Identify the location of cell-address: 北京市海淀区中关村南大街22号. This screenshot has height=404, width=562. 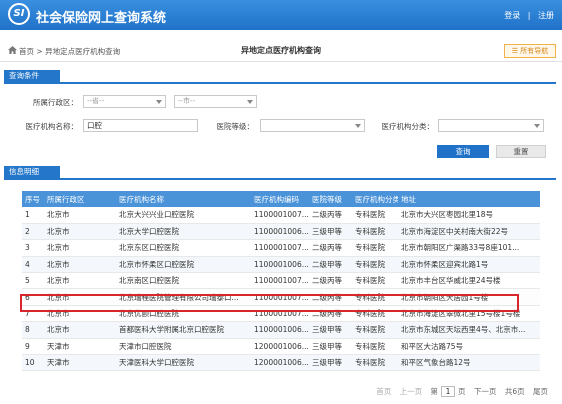
(469, 232).